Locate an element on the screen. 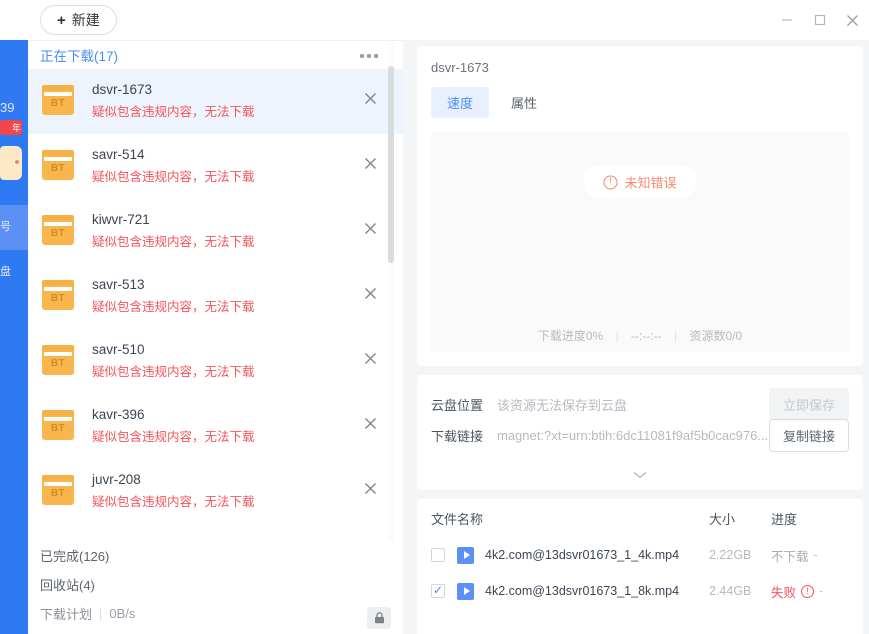 This screenshot has height=634, width=869. file-size: 2.44GB is located at coordinates (730, 591).